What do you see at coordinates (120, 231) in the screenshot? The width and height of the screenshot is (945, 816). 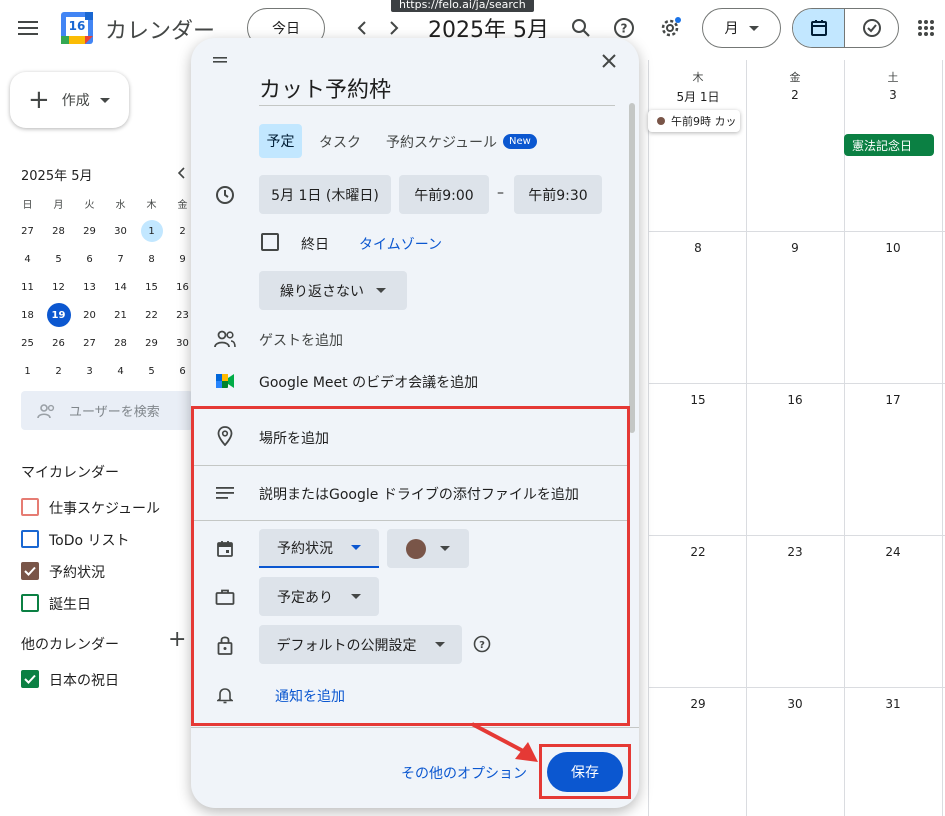 I see `mini-day: 30` at bounding box center [120, 231].